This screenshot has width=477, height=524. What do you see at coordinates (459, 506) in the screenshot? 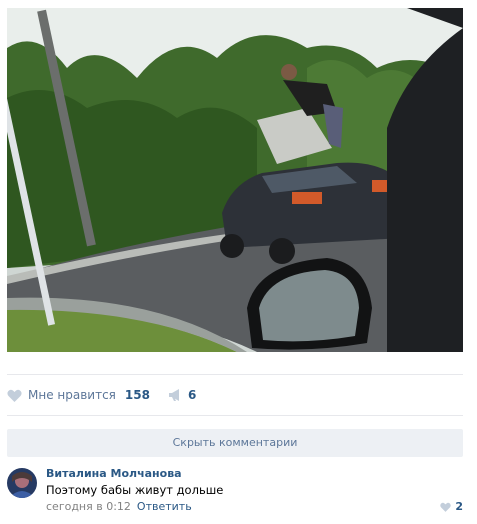
I see `comment-like-count: 2` at bounding box center [459, 506].